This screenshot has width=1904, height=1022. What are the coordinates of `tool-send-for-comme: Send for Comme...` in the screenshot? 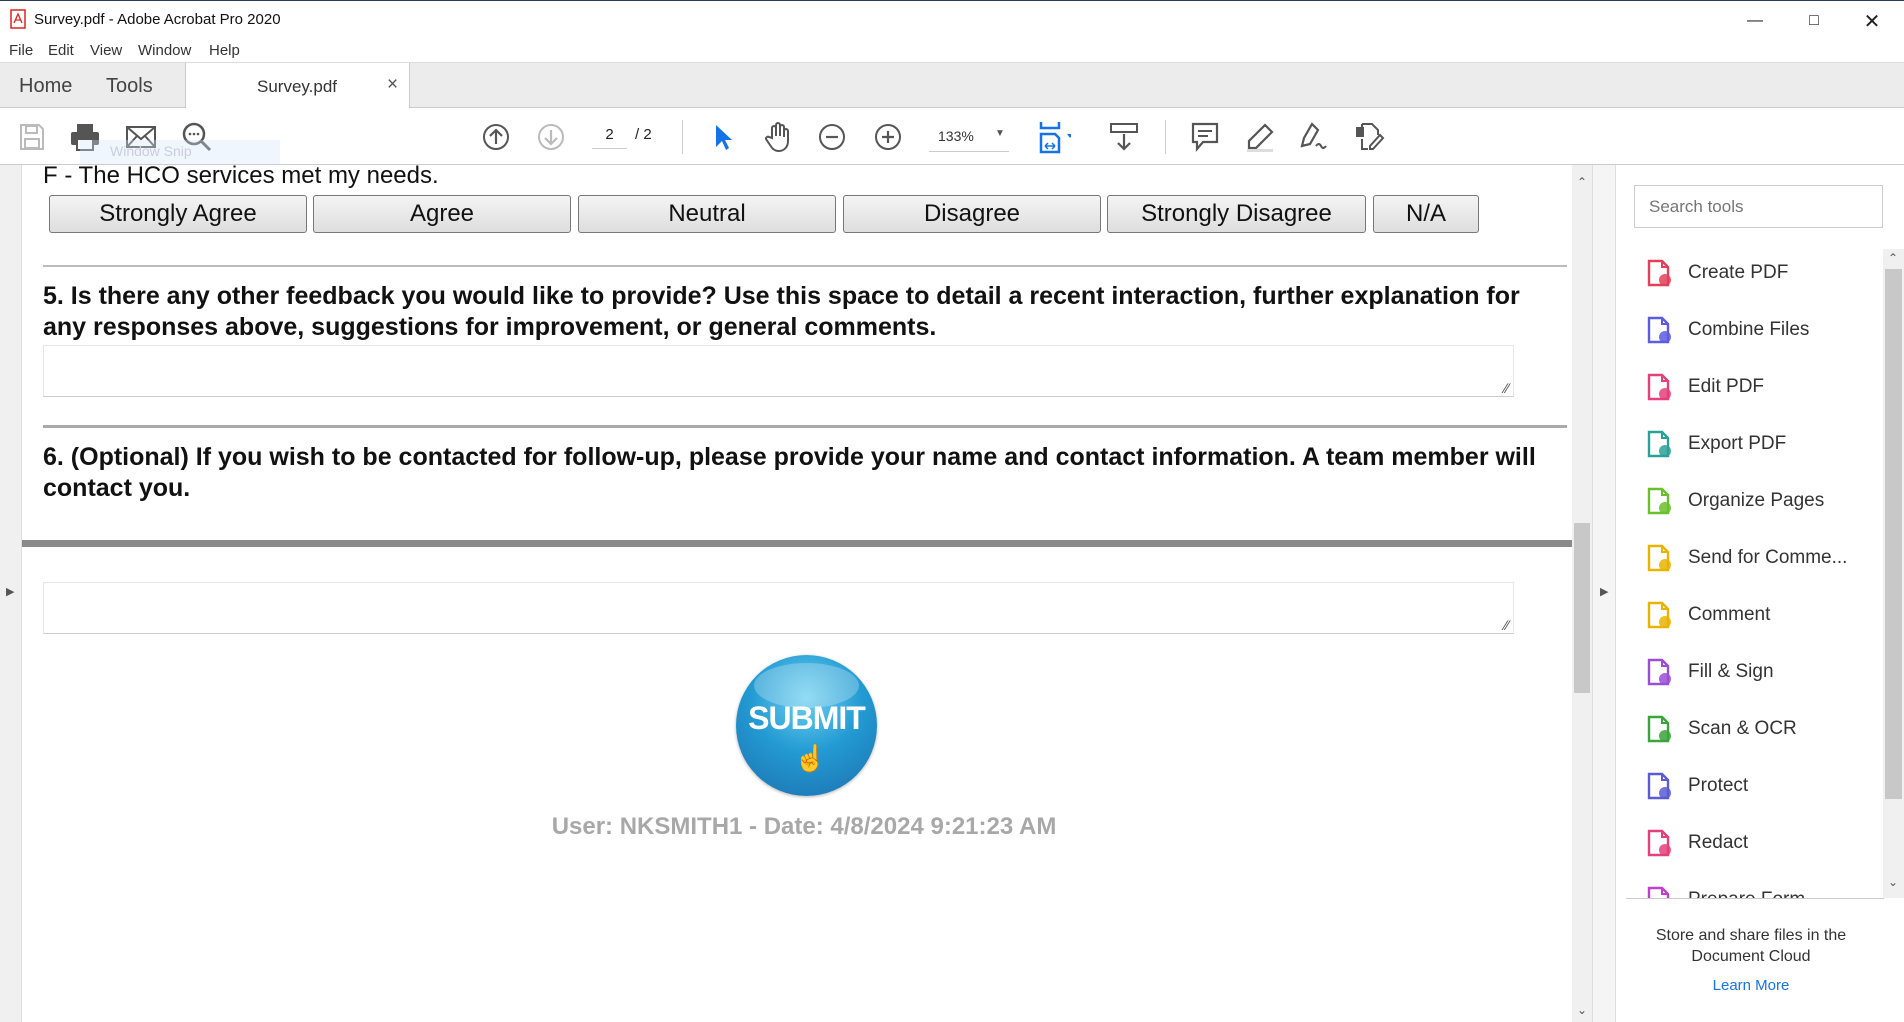 It's located at (1745, 558).